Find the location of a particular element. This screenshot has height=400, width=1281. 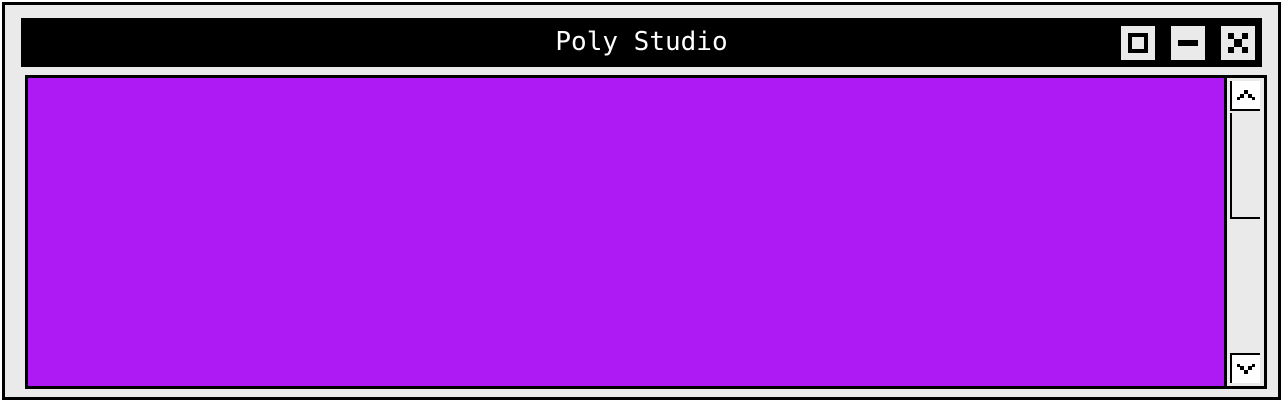

vertical-scrollbar is located at coordinates (1245, 232).